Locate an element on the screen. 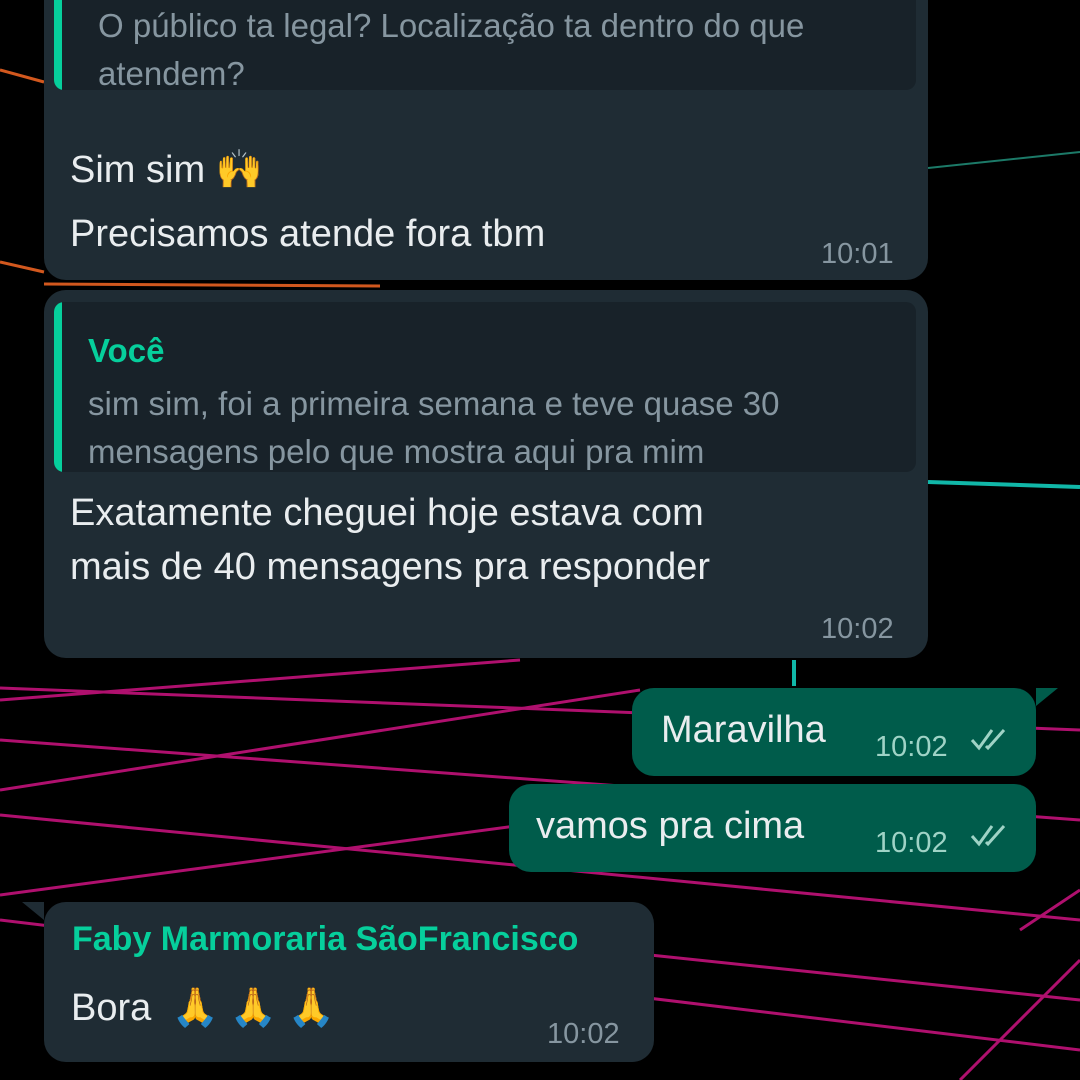 Image resolution: width=1080 pixels, height=1080 pixels. outgoing-message-bubble: Maravilha 10:02 is located at coordinates (834, 732).